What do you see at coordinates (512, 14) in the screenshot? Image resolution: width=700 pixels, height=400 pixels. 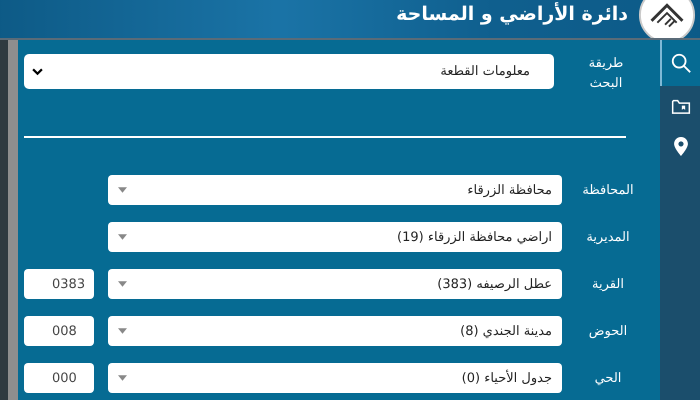 I see `site-title: دائرة الأراضي و المساحة` at bounding box center [512, 14].